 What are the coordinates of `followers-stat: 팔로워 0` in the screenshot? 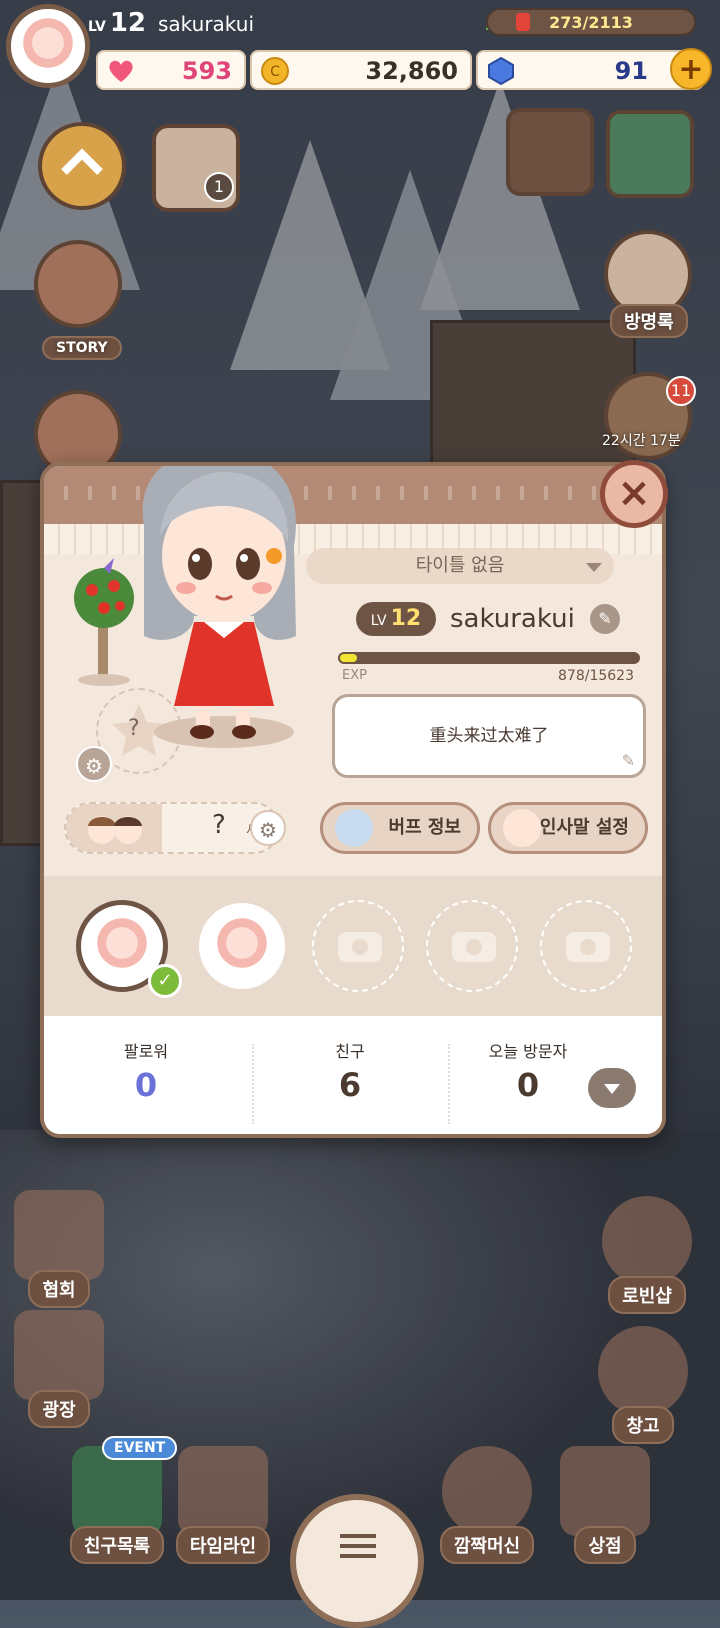 It's located at (146, 1071).